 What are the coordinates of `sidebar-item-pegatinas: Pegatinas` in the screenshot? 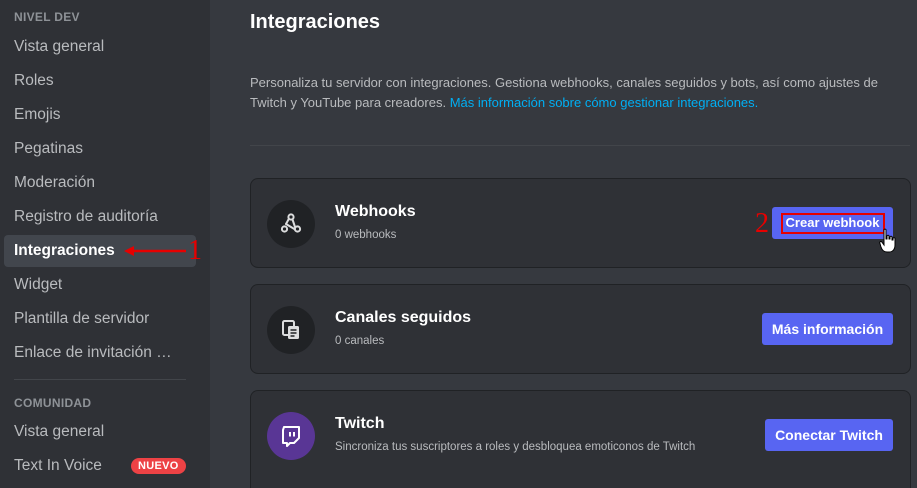 It's located at (100, 149).